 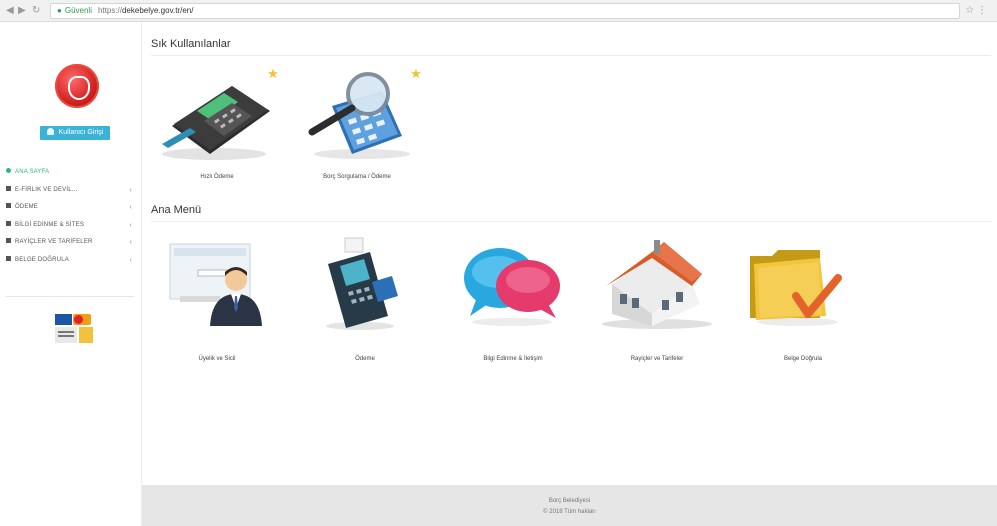 I want to click on lock-icon: ●, so click(x=59, y=10).